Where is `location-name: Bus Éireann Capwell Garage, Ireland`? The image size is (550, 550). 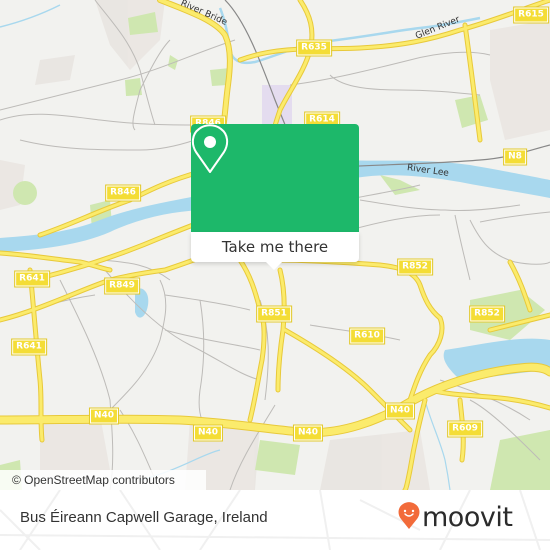
location-name: Bus Éireann Capwell Garage, Ireland is located at coordinates (144, 517).